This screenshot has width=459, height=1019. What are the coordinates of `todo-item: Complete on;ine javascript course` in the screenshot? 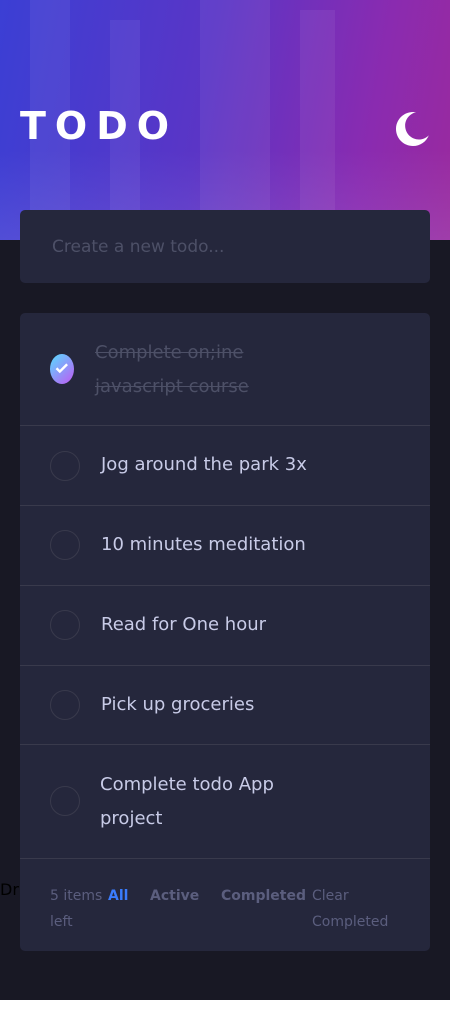 It's located at (225, 369).